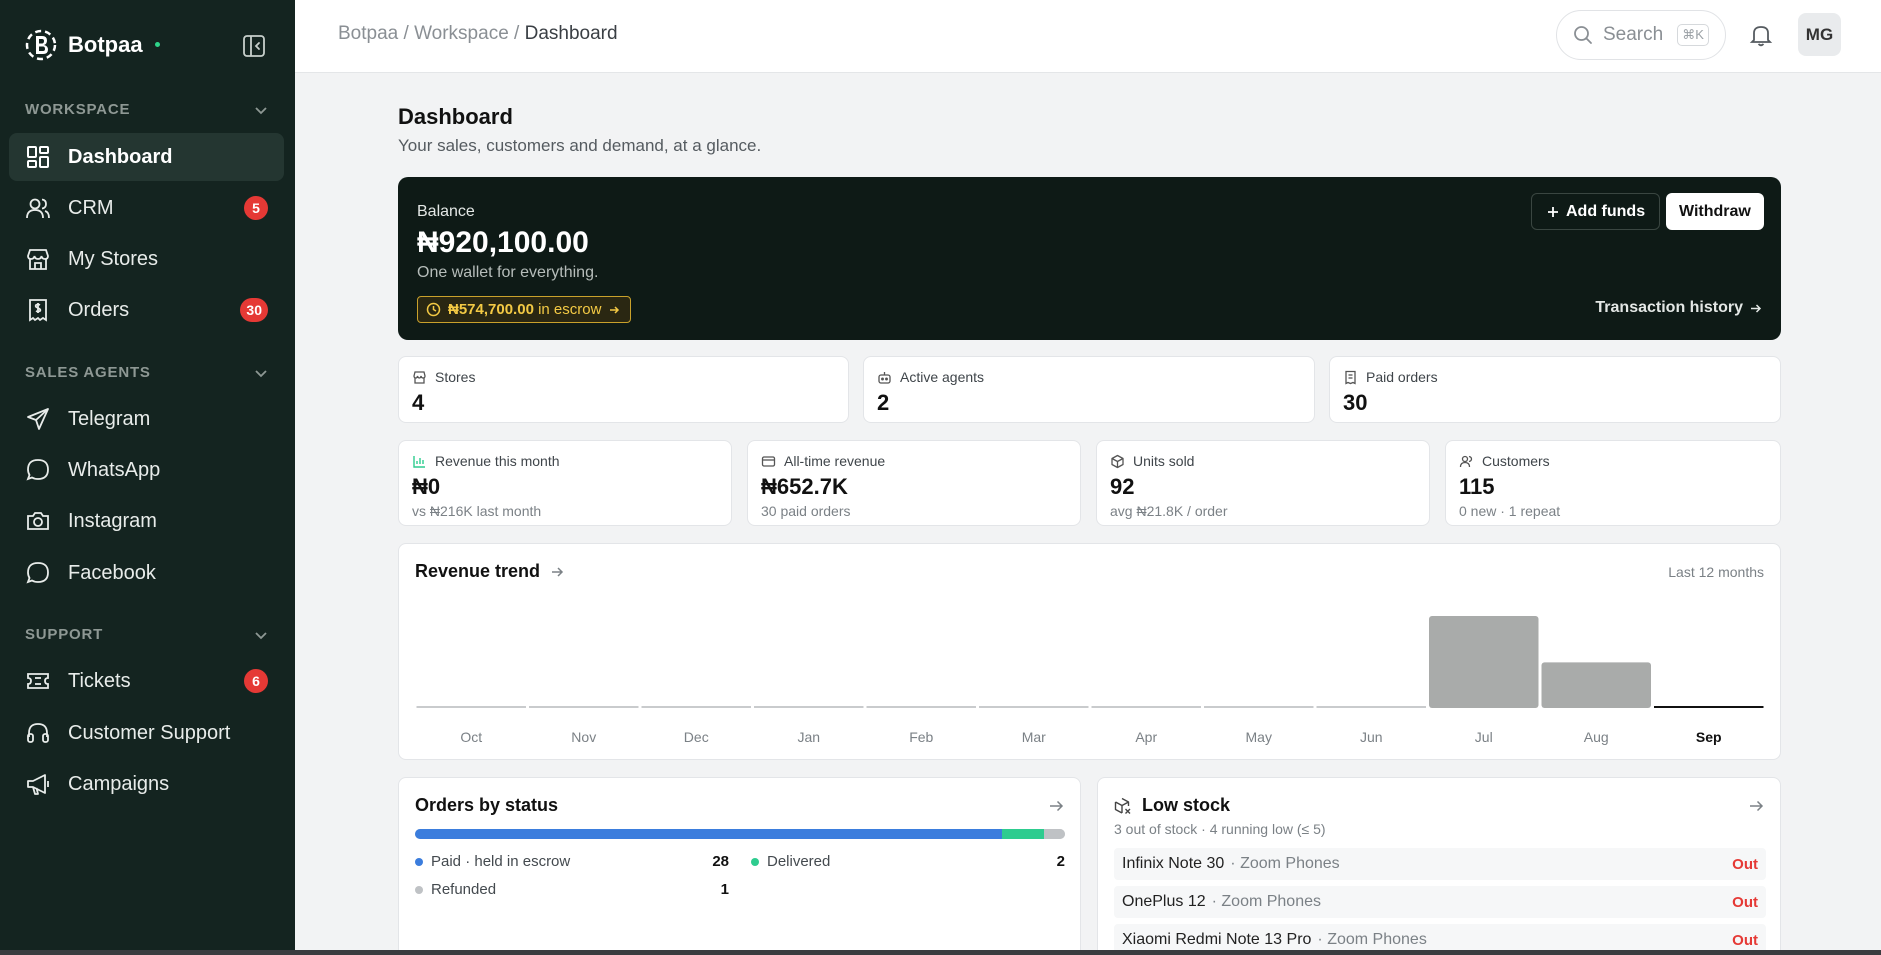 The image size is (1881, 955). What do you see at coordinates (1263, 483) in the screenshot?
I see `stat-card-units-sold: Units sold 92 avg ₦21.8K / order` at bounding box center [1263, 483].